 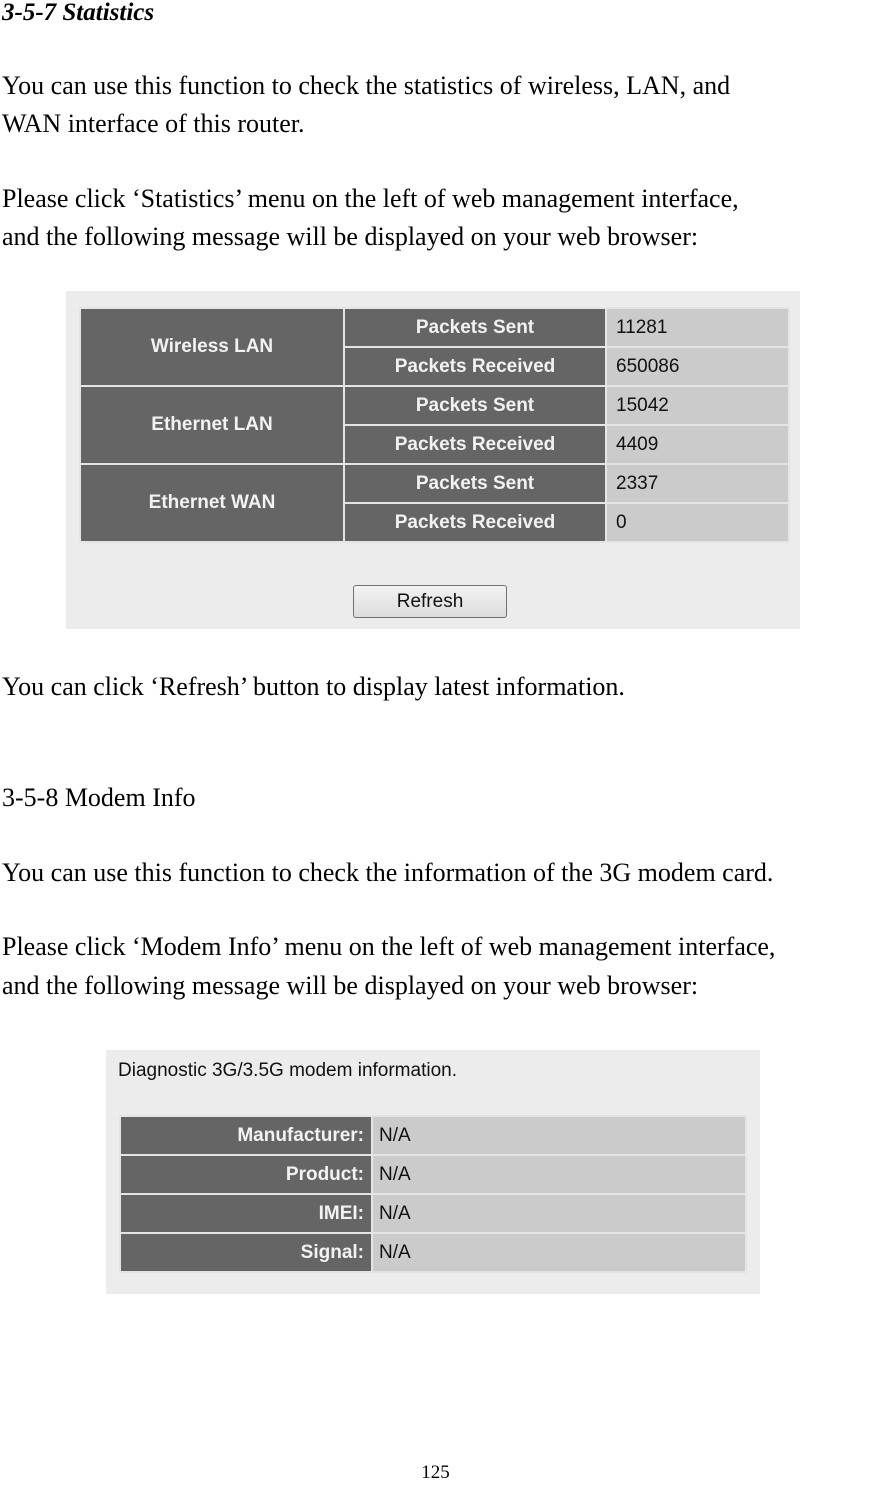 What do you see at coordinates (99, 797) in the screenshot?
I see `section-heading-modem-info: 3-5-8 Modem Info` at bounding box center [99, 797].